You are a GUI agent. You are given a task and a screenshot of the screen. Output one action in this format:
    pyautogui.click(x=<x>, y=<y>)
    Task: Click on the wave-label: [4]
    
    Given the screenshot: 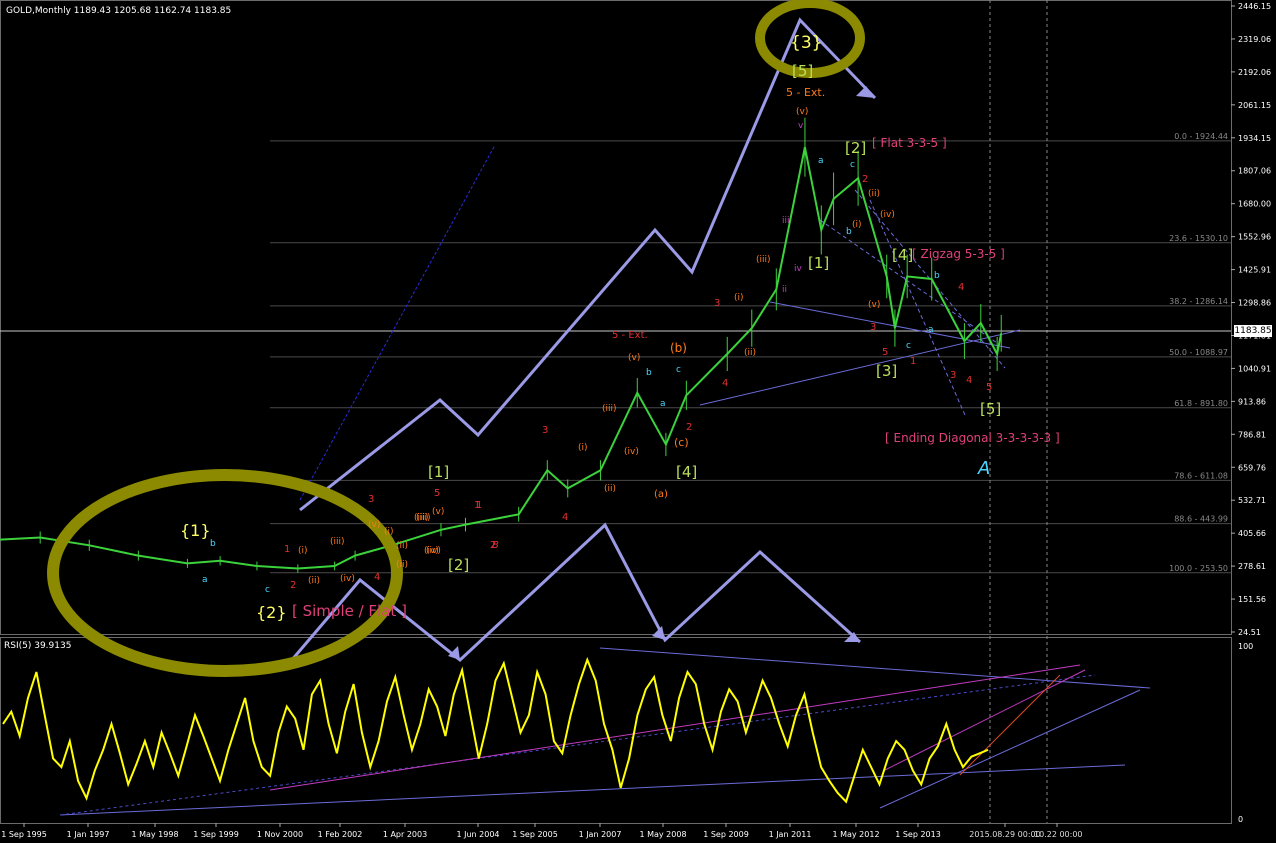 What is the action you would take?
    pyautogui.click(x=902, y=255)
    